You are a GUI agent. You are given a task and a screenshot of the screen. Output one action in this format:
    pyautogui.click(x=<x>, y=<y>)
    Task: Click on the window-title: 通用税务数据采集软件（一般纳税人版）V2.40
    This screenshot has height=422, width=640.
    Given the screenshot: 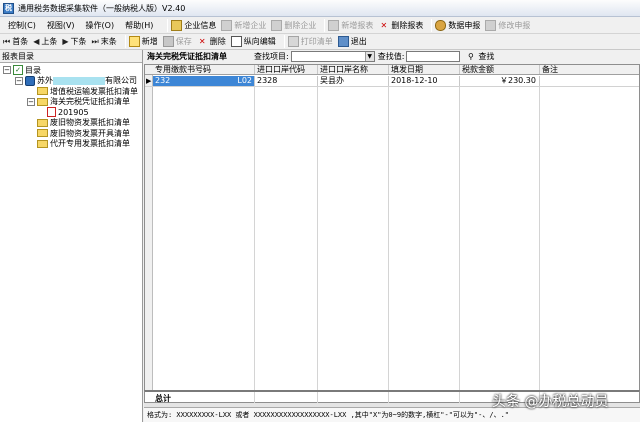 What is the action you would take?
    pyautogui.click(x=102, y=8)
    